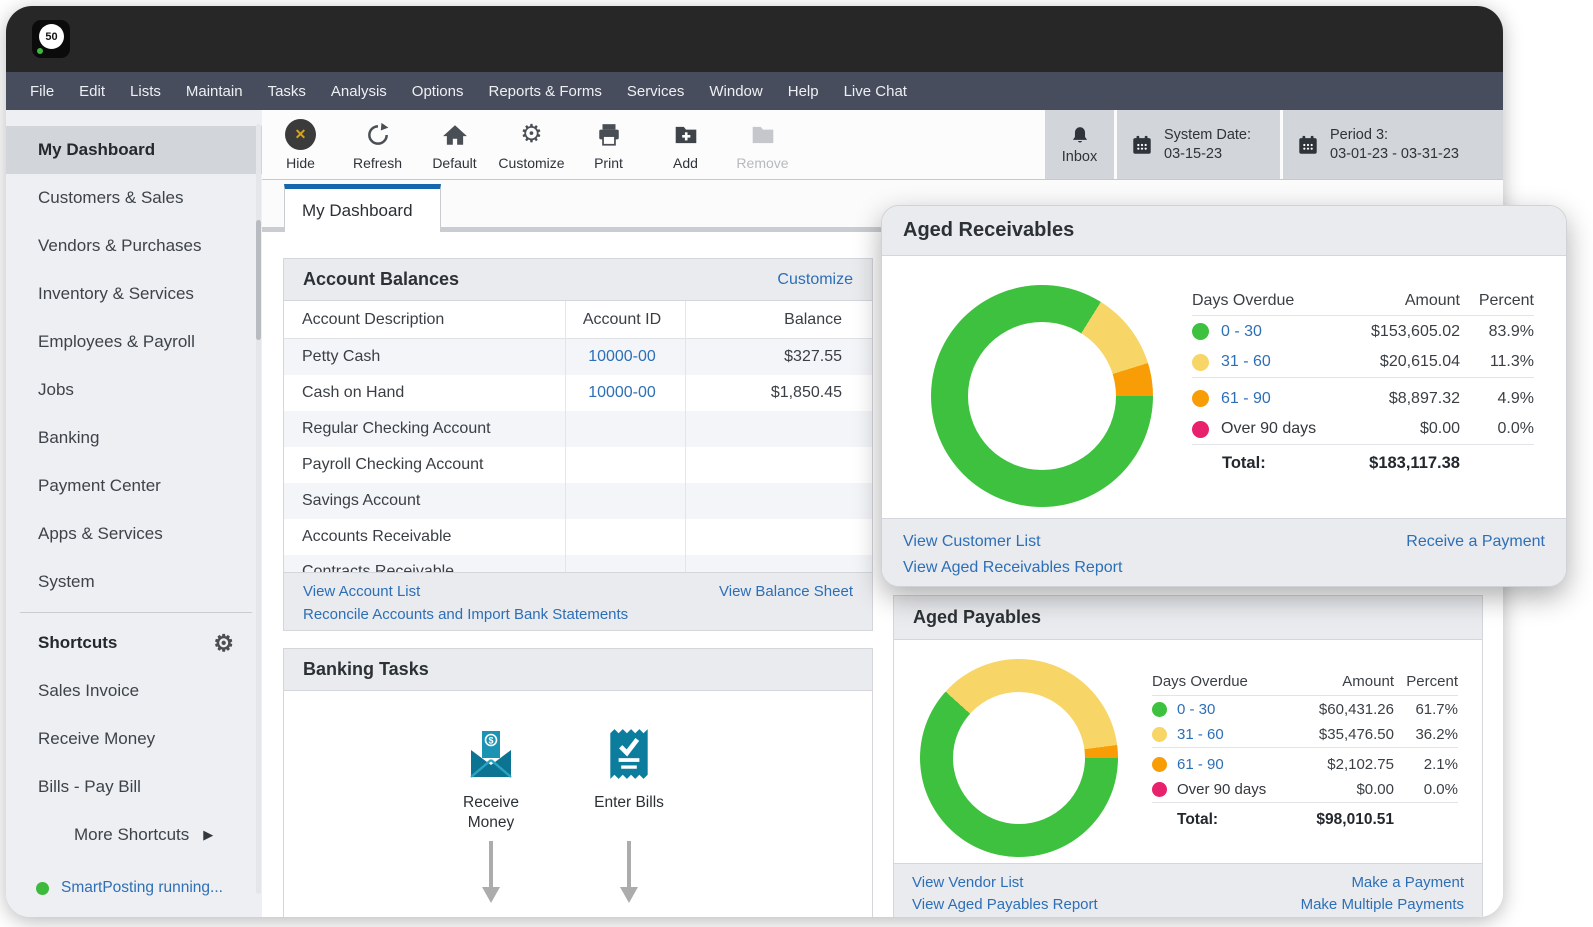 Image resolution: width=1593 pixels, height=927 pixels. Describe the element at coordinates (1305, 709) in the screenshot. I see `aged-row-0-30: 0 - 30 $60,431.26 61.7%` at that location.